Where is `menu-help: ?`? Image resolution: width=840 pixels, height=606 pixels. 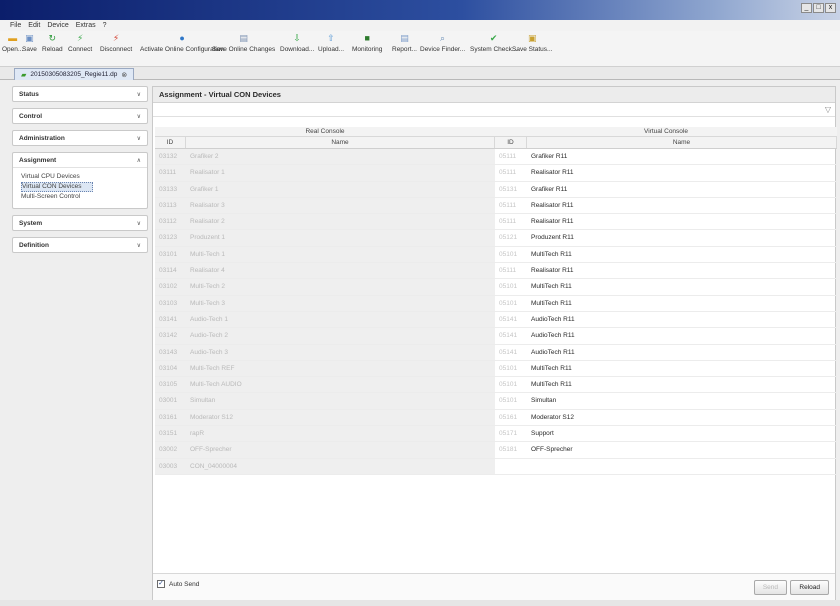
menu-help: ? is located at coordinates (105, 25).